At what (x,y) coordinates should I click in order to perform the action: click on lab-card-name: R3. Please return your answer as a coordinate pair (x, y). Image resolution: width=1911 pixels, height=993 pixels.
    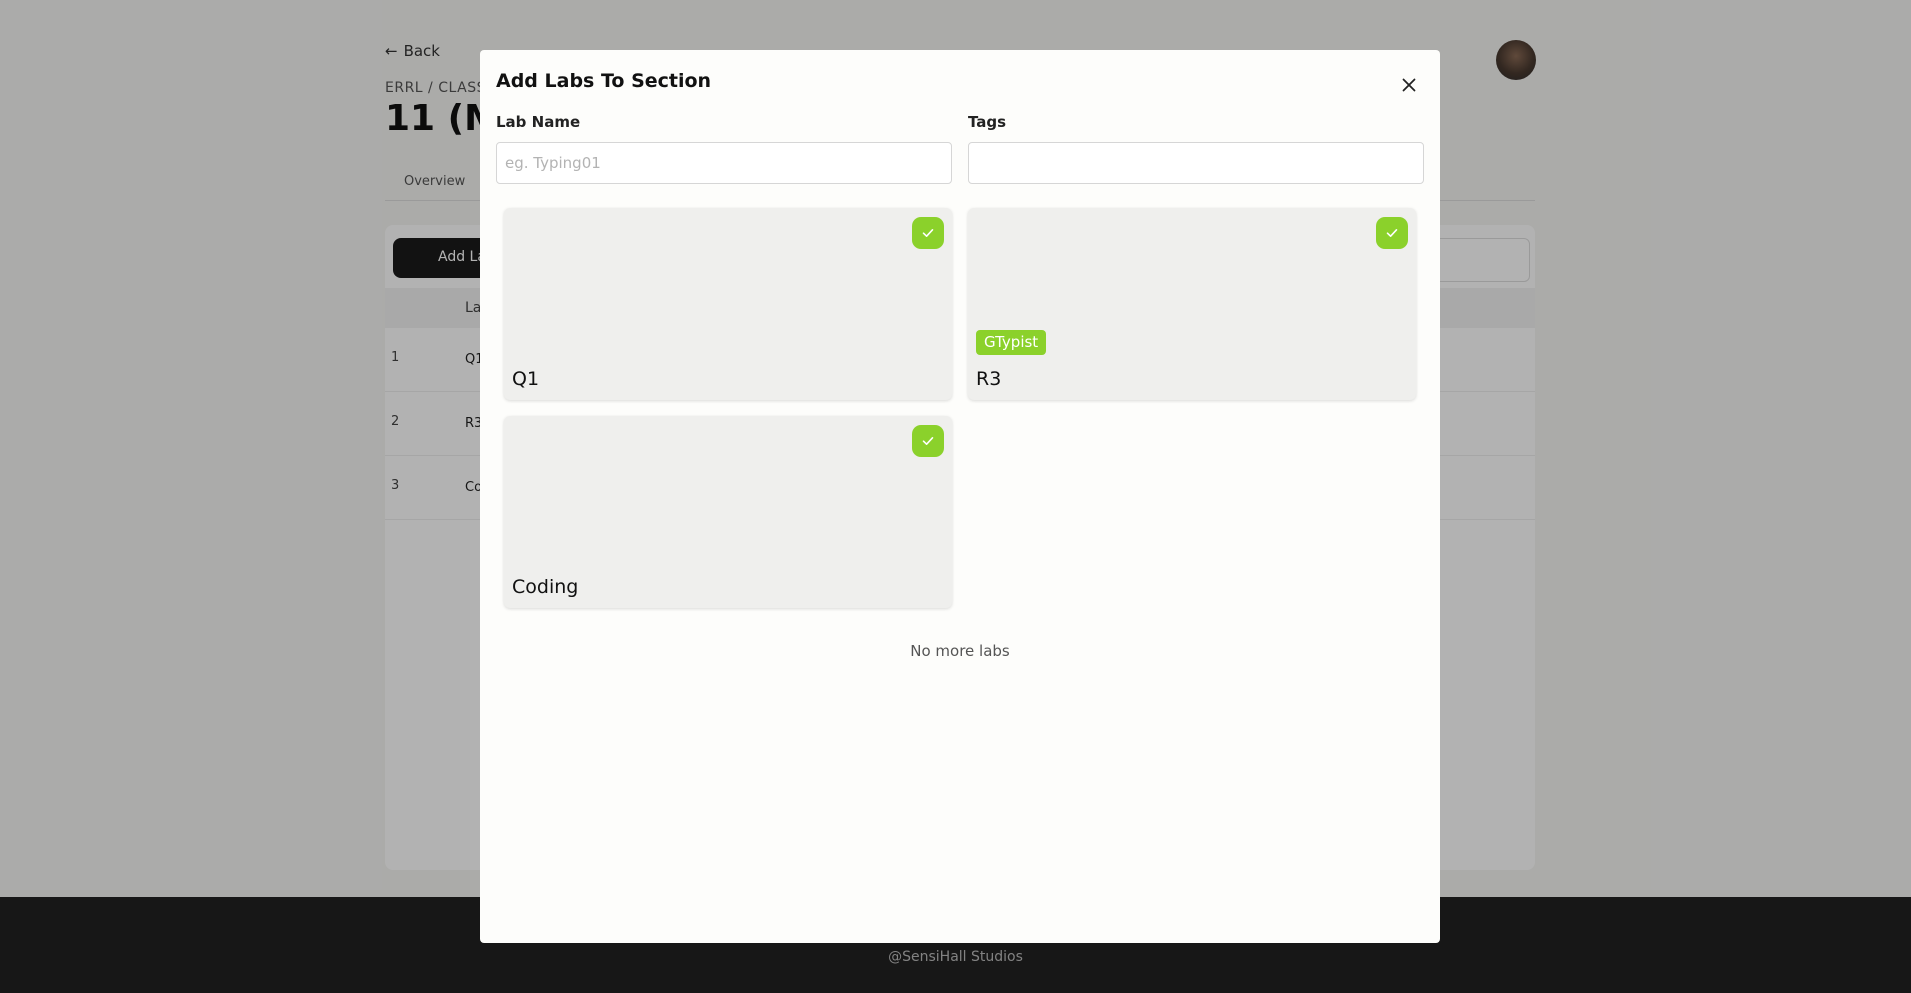
    Looking at the image, I should click on (989, 379).